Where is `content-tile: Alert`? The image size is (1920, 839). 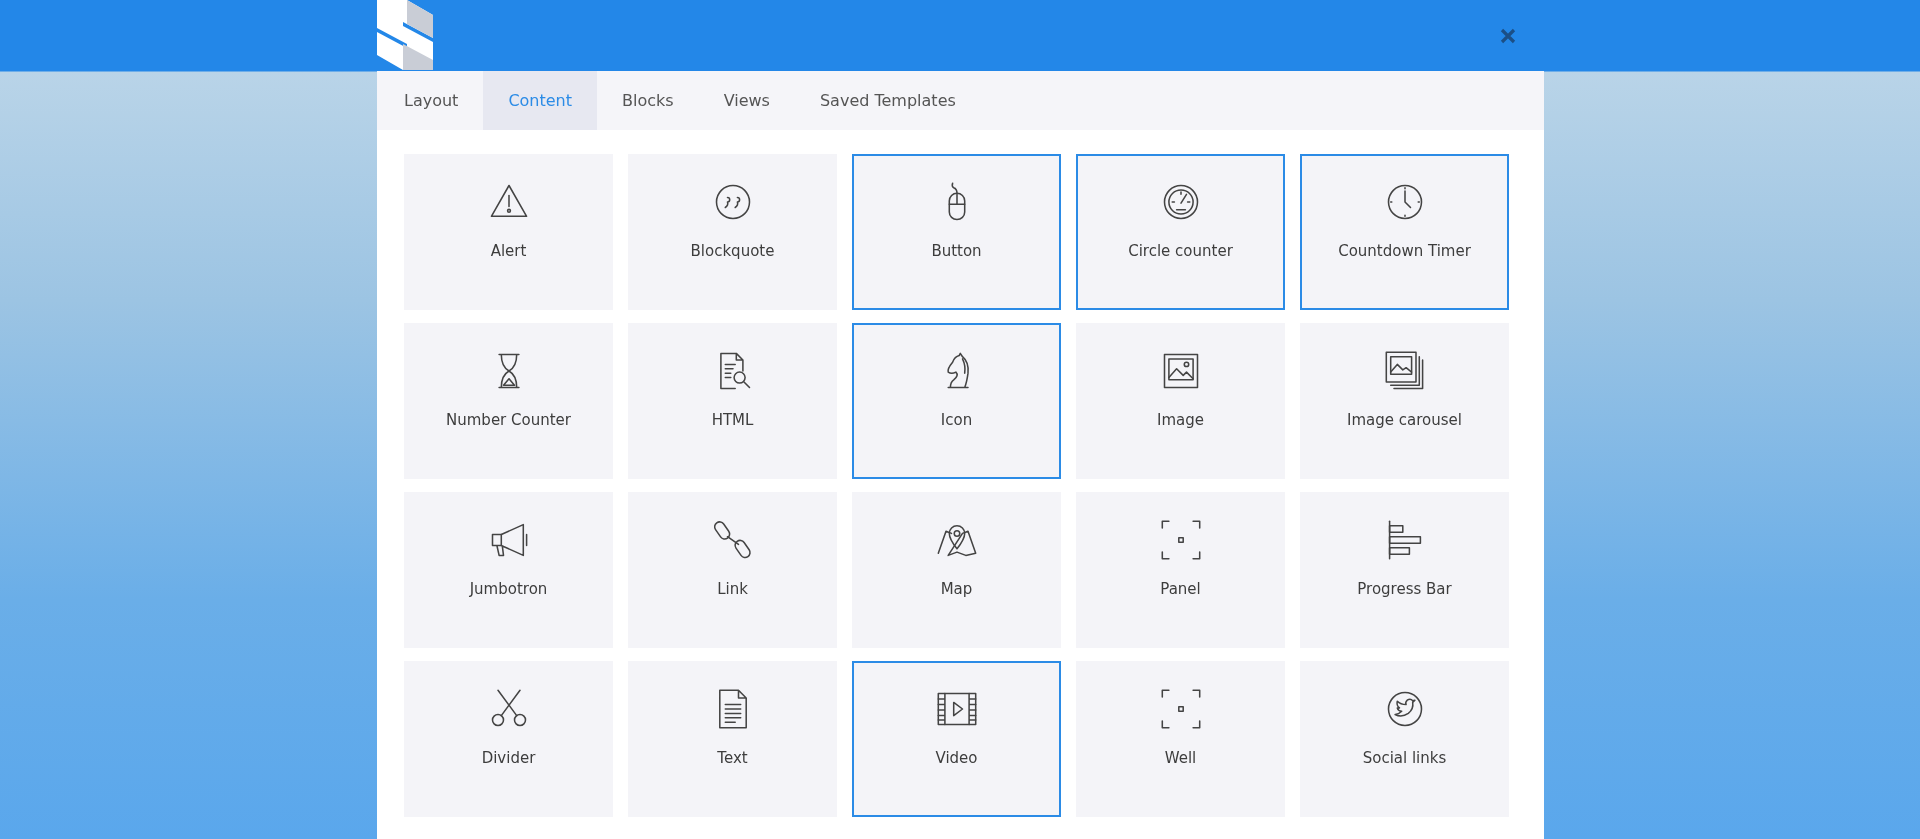 content-tile: Alert is located at coordinates (508, 232).